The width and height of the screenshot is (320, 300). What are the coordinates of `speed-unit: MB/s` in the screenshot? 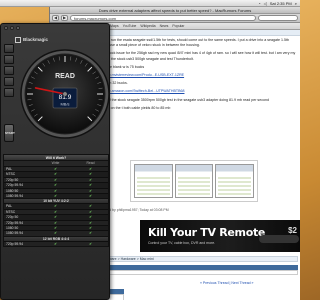 It's located at (64, 104).